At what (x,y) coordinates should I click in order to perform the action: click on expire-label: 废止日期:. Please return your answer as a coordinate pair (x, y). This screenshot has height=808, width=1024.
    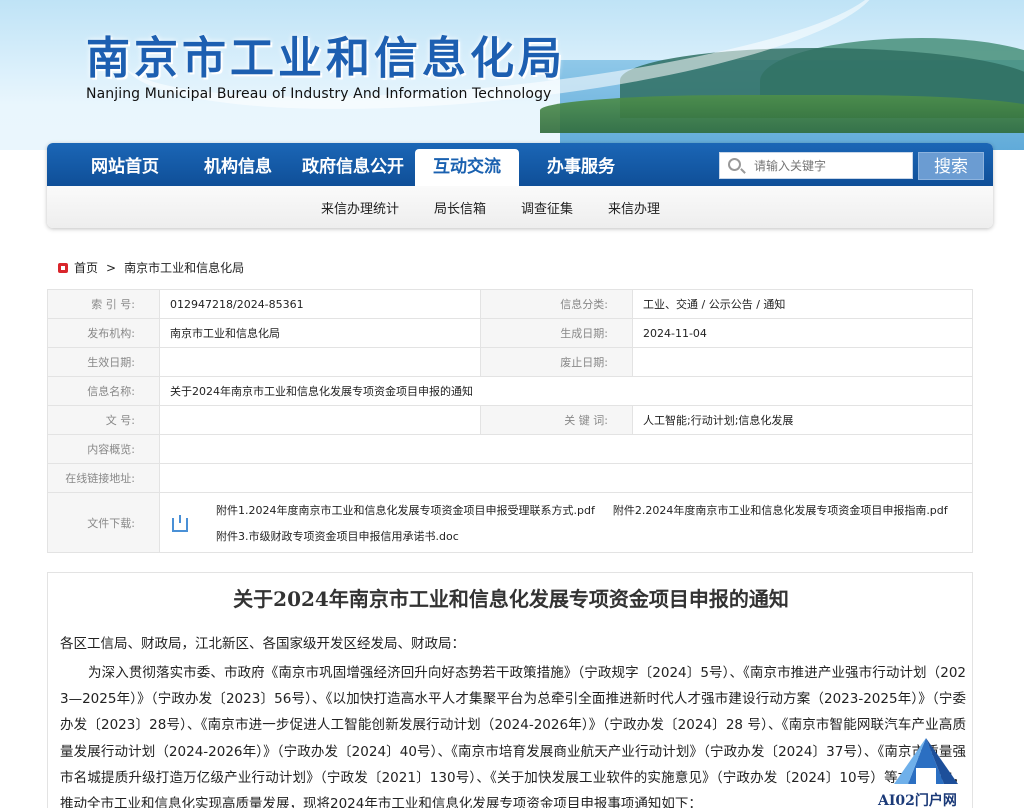
    Looking at the image, I should click on (556, 362).